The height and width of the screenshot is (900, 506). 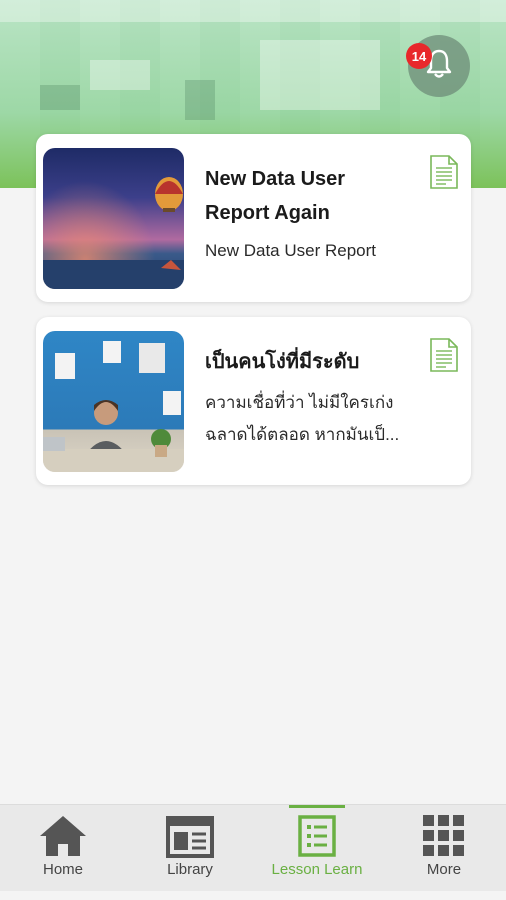 I want to click on card-title: เป็นคนโง่ที่มีระดับ, so click(x=282, y=362).